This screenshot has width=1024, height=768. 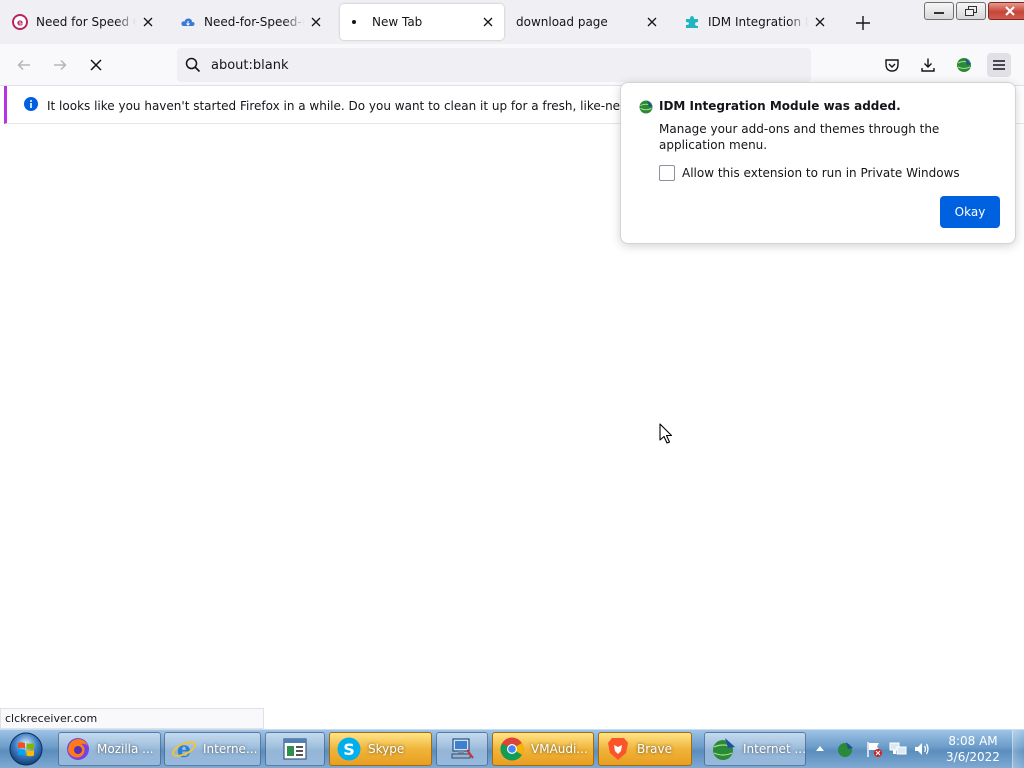 I want to click on chrome-icon, so click(x=512, y=749).